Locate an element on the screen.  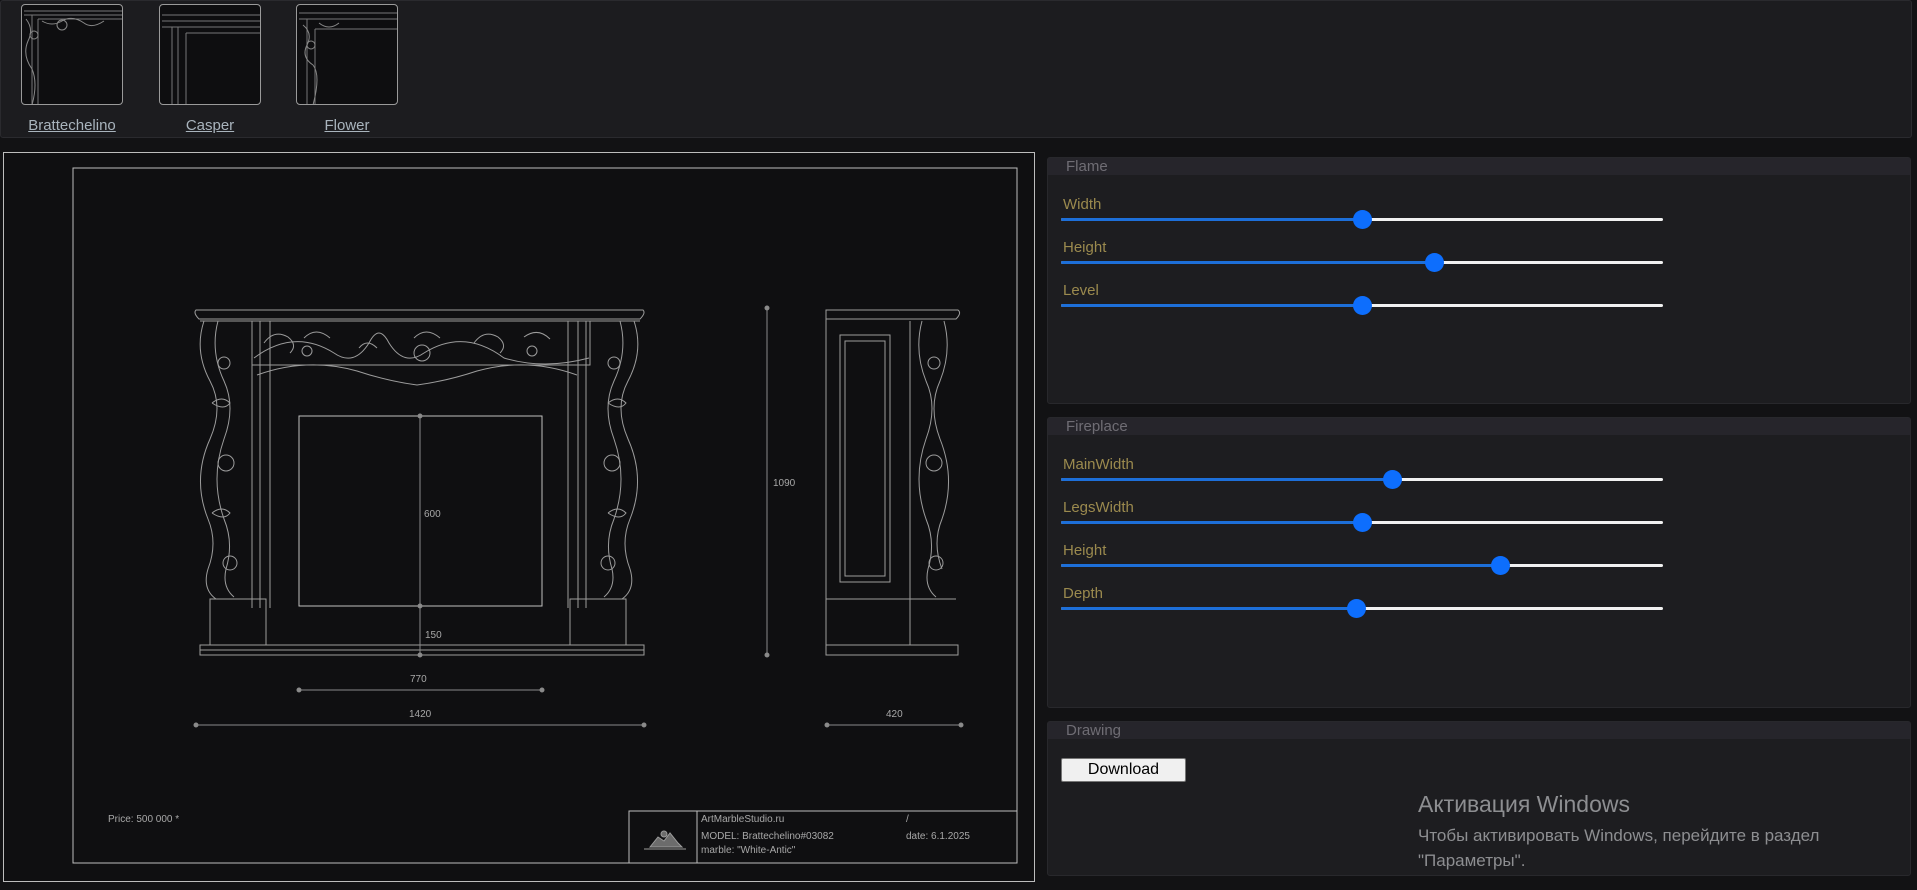
fireplace-height-slider: Height is located at coordinates (1362, 558).